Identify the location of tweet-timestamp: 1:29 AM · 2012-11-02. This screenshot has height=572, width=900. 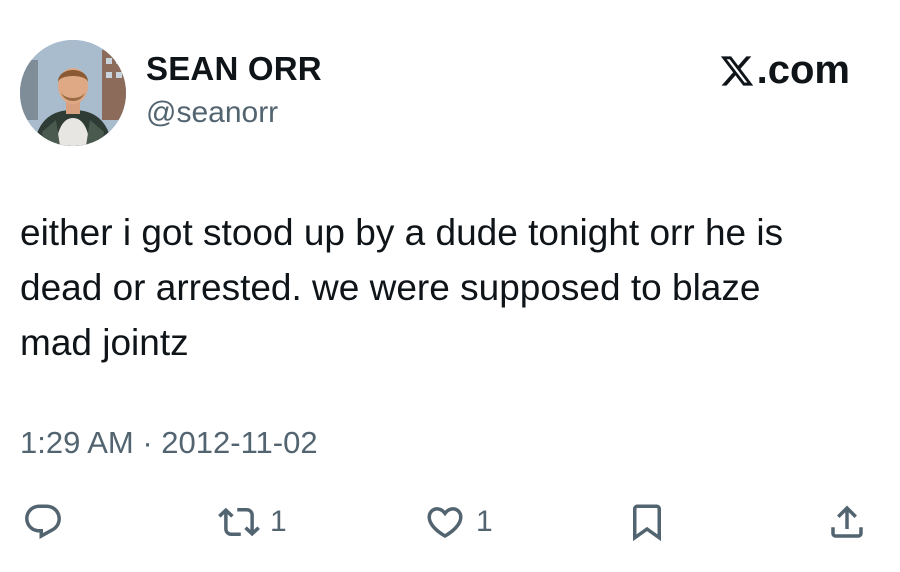
(169, 443).